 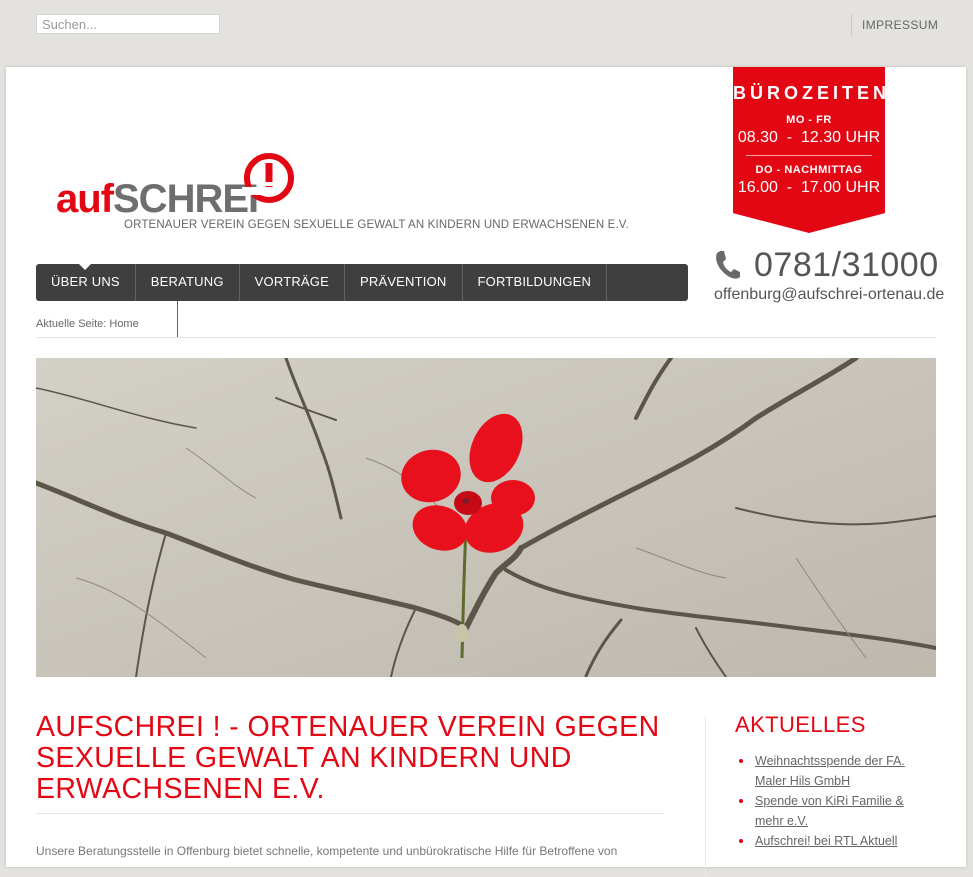 I want to click on title-divider, so click(x=350, y=813).